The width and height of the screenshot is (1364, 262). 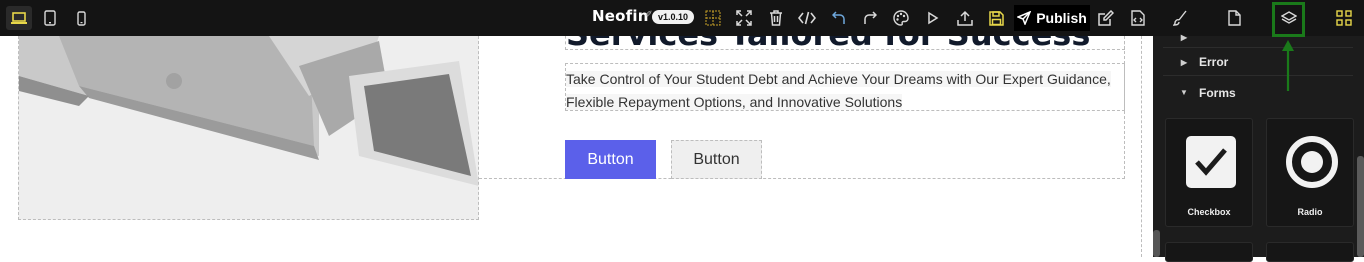 I want to click on block-radio: Radio, so click(x=1310, y=172).